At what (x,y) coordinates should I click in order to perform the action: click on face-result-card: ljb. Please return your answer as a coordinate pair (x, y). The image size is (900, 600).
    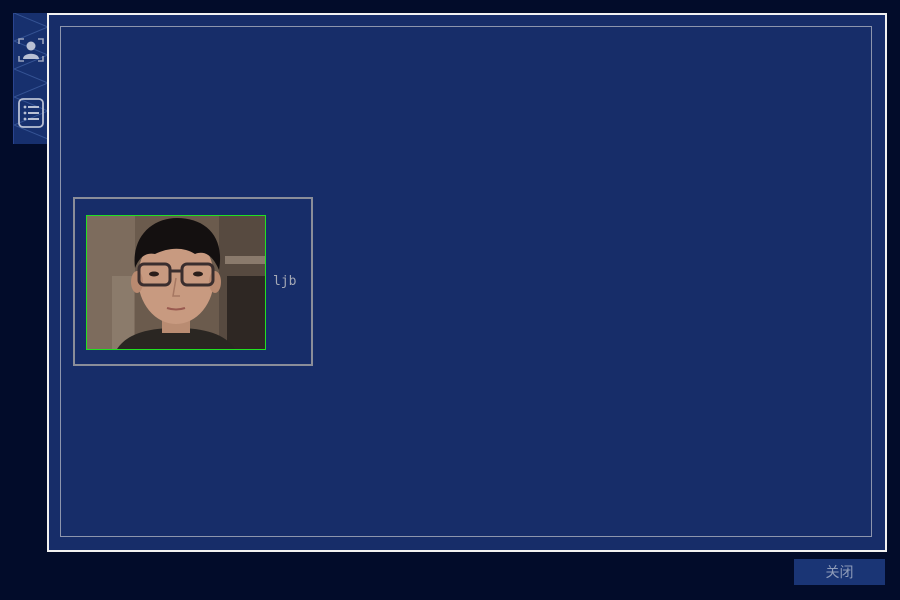
    Looking at the image, I should click on (193, 281).